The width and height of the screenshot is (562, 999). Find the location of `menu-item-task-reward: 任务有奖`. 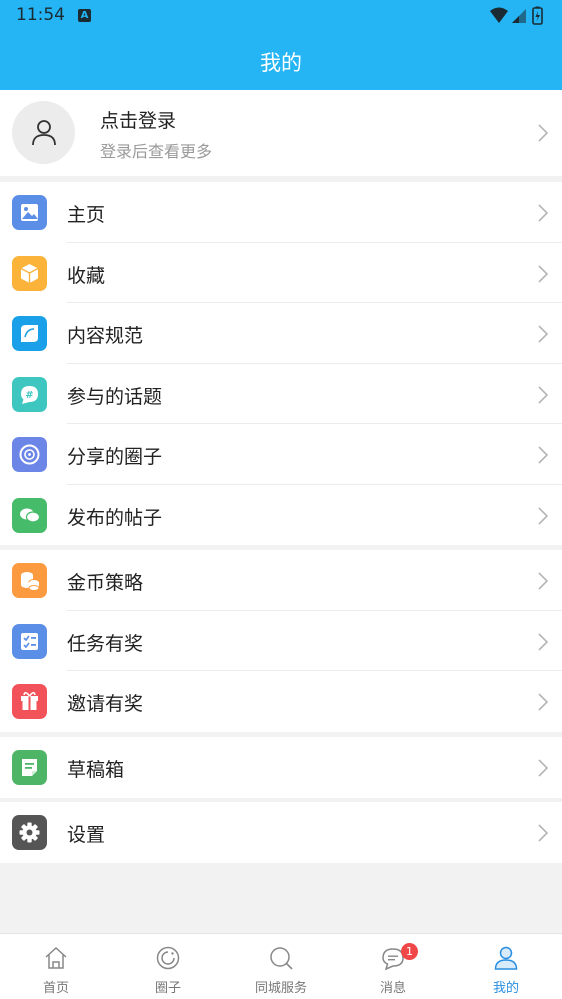

menu-item-task-reward: 任务有奖 is located at coordinates (281, 641).